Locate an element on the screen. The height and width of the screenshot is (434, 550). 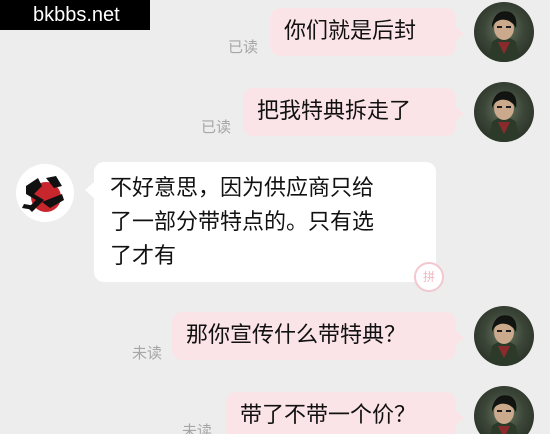
message-bubble-out-2: 把我特典拆走了 is located at coordinates (353, 112).